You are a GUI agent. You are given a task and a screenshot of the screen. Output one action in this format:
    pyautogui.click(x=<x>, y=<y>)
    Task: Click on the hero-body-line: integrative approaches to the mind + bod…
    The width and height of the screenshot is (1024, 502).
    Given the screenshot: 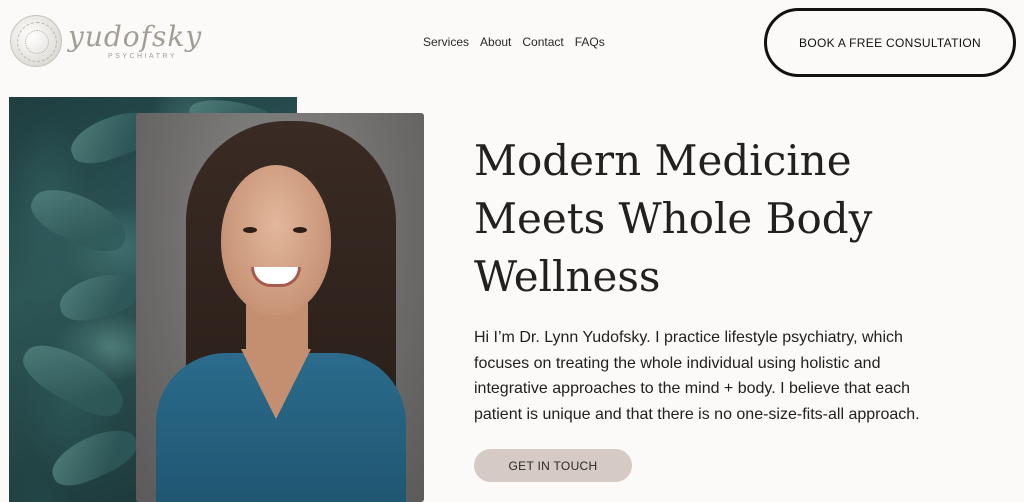 What is the action you would take?
    pyautogui.click(x=692, y=388)
    